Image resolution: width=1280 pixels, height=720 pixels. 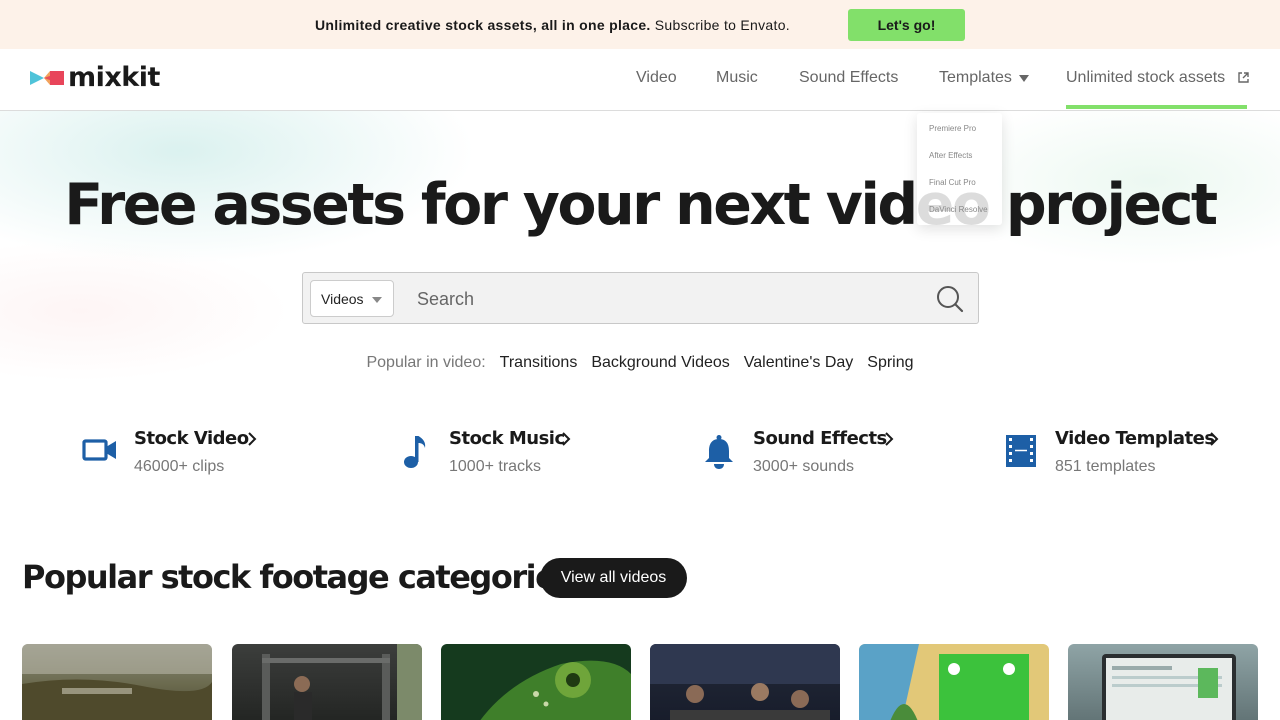 I want to click on popular-link-background-videos: Background Videos, so click(x=660, y=363).